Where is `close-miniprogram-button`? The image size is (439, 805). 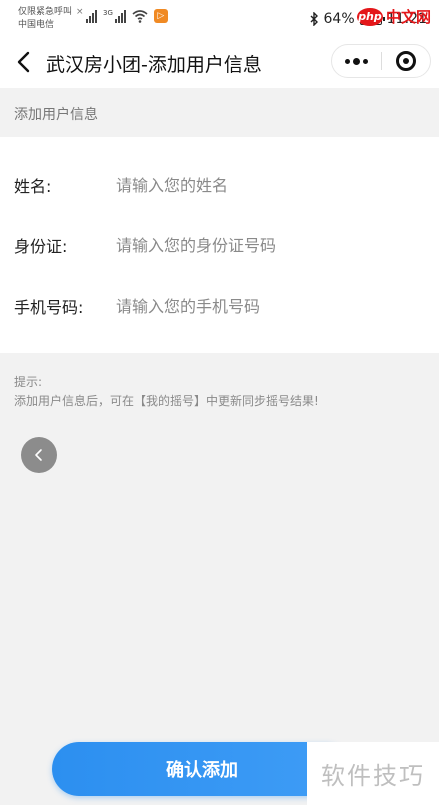
close-miniprogram-button is located at coordinates (406, 61).